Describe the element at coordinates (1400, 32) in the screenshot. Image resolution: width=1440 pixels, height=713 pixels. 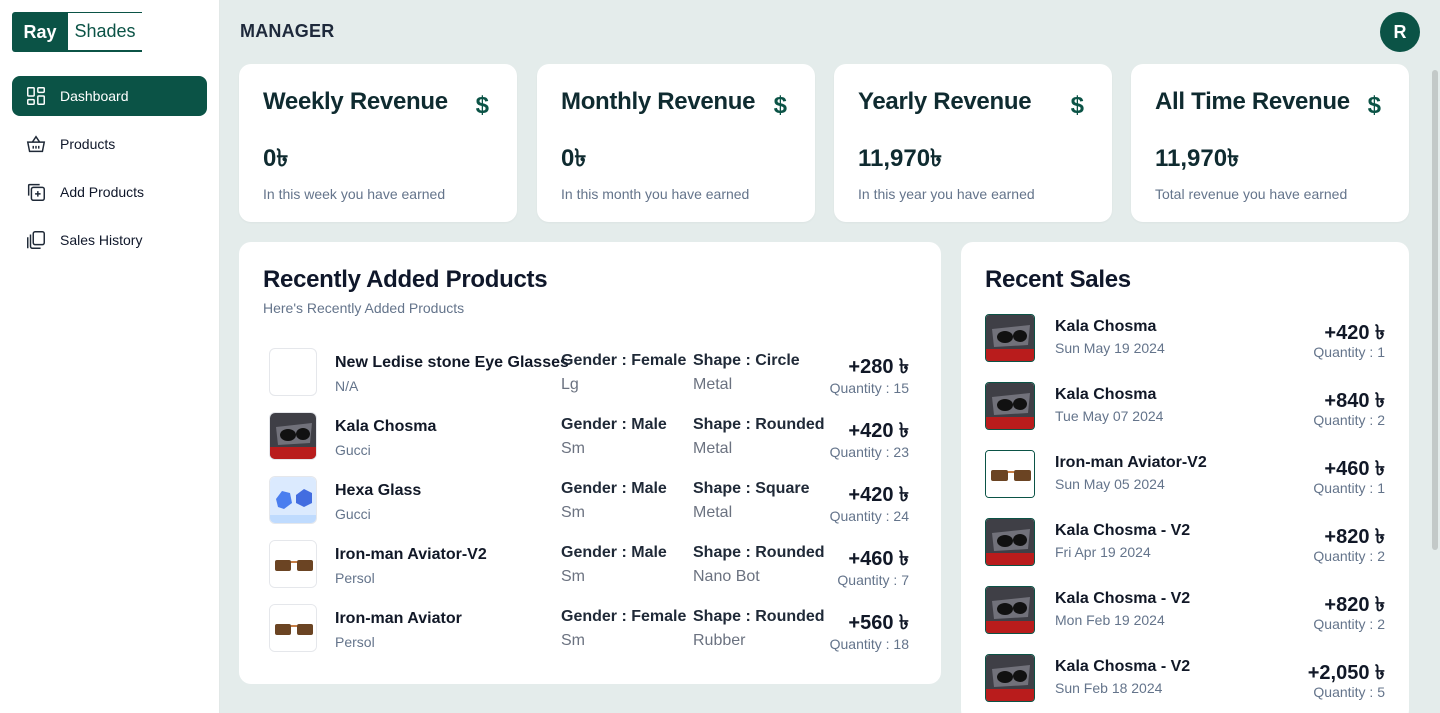
I see `avatar: R` at that location.